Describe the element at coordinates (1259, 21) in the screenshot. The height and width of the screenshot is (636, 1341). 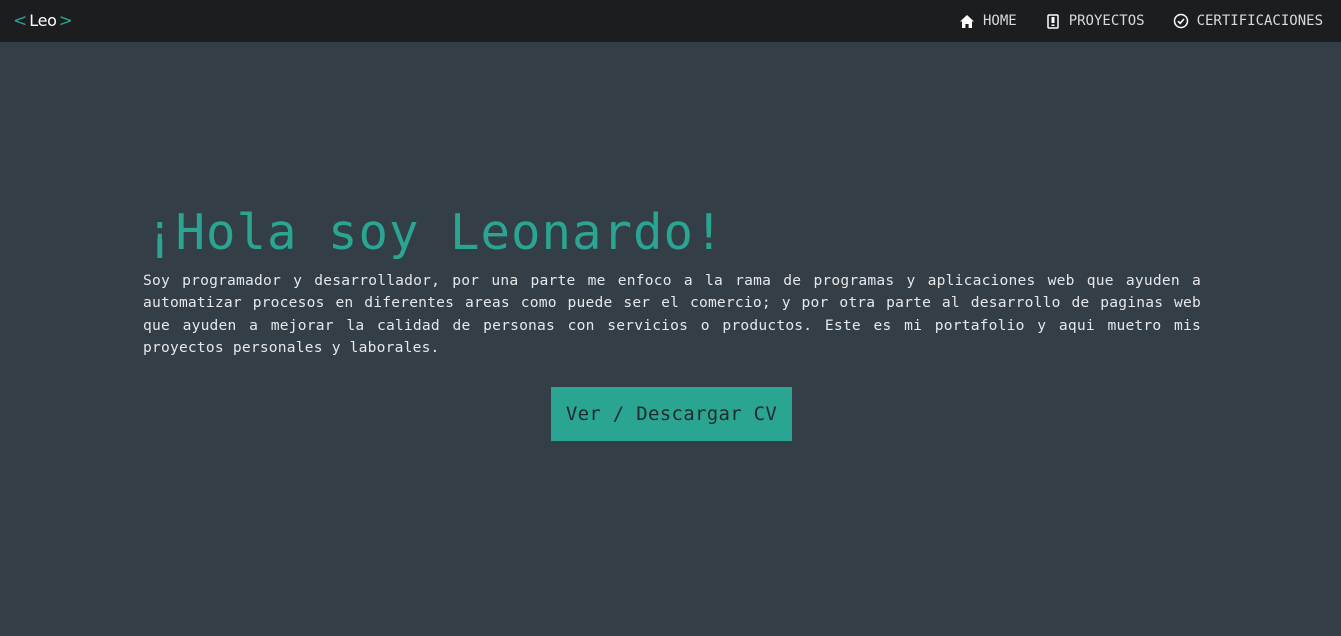
I see `nav-item-label: CERTIFICACIONES` at that location.